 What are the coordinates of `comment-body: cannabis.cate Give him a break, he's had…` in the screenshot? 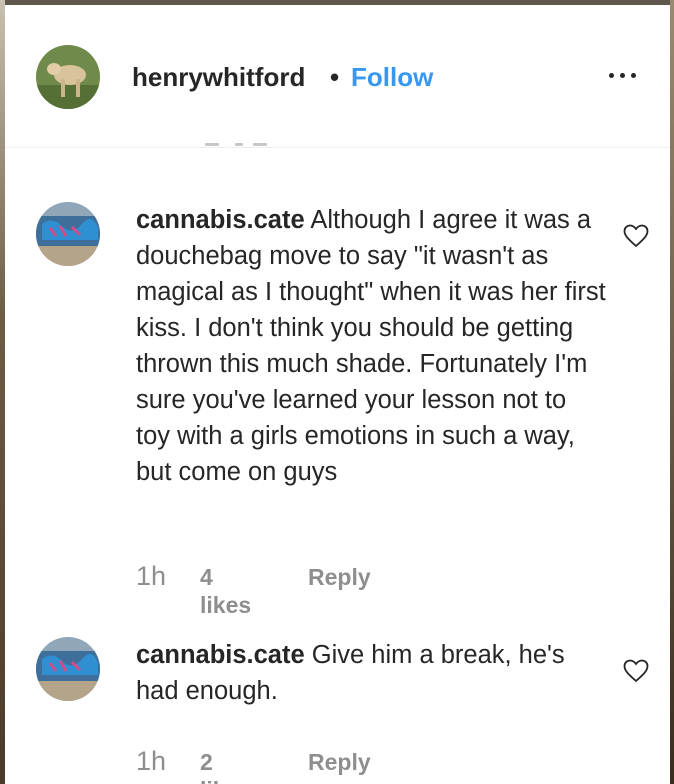 It's located at (371, 673).